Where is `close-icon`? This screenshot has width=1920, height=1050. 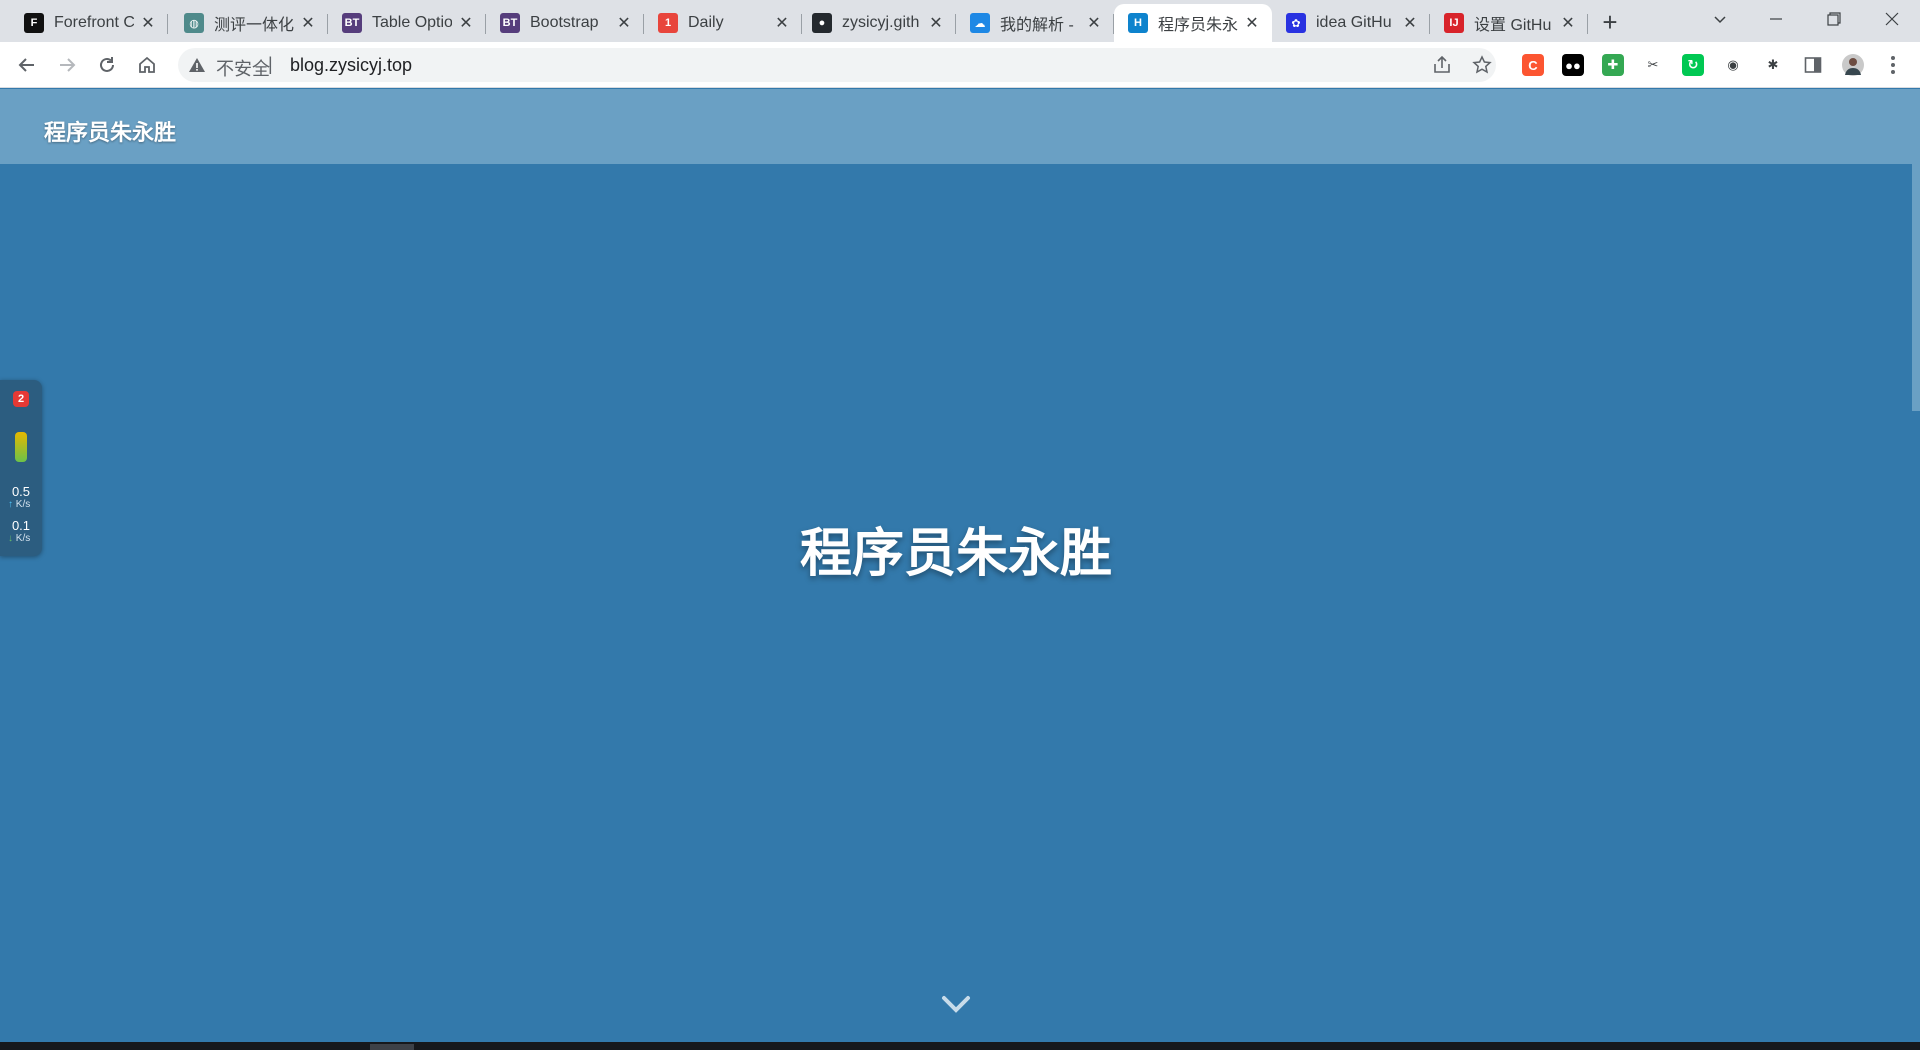 close-icon is located at coordinates (1892, 19).